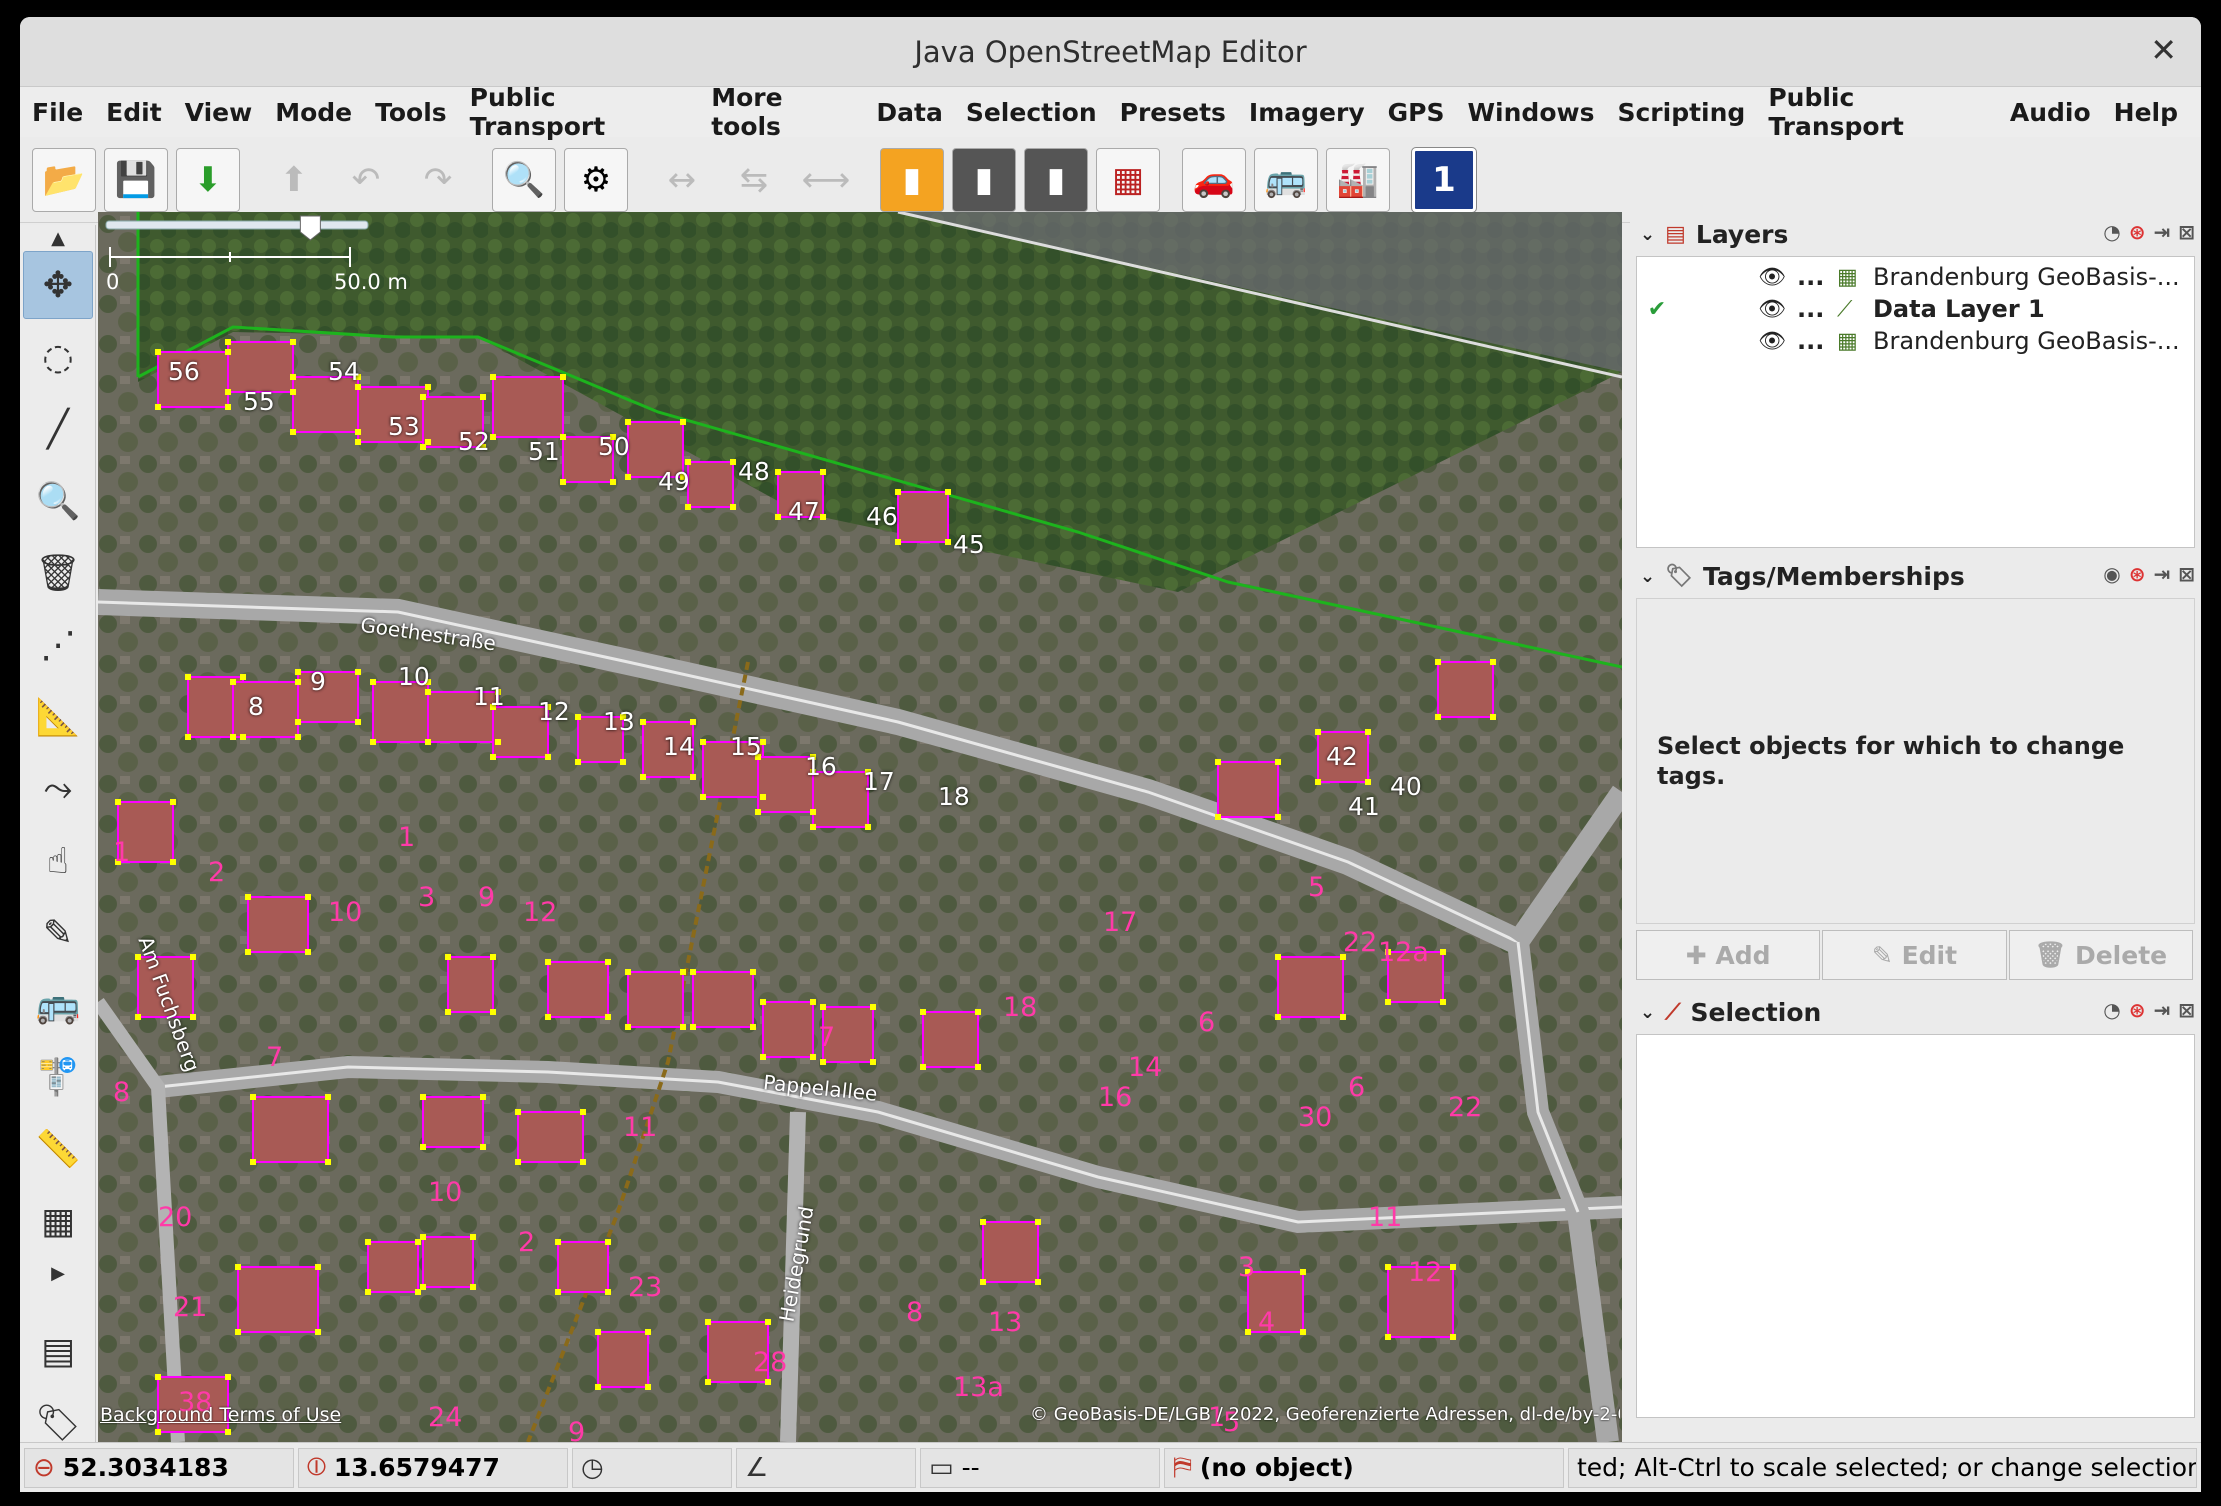  What do you see at coordinates (1031, 112) in the screenshot?
I see `menu-selection: Selection` at bounding box center [1031, 112].